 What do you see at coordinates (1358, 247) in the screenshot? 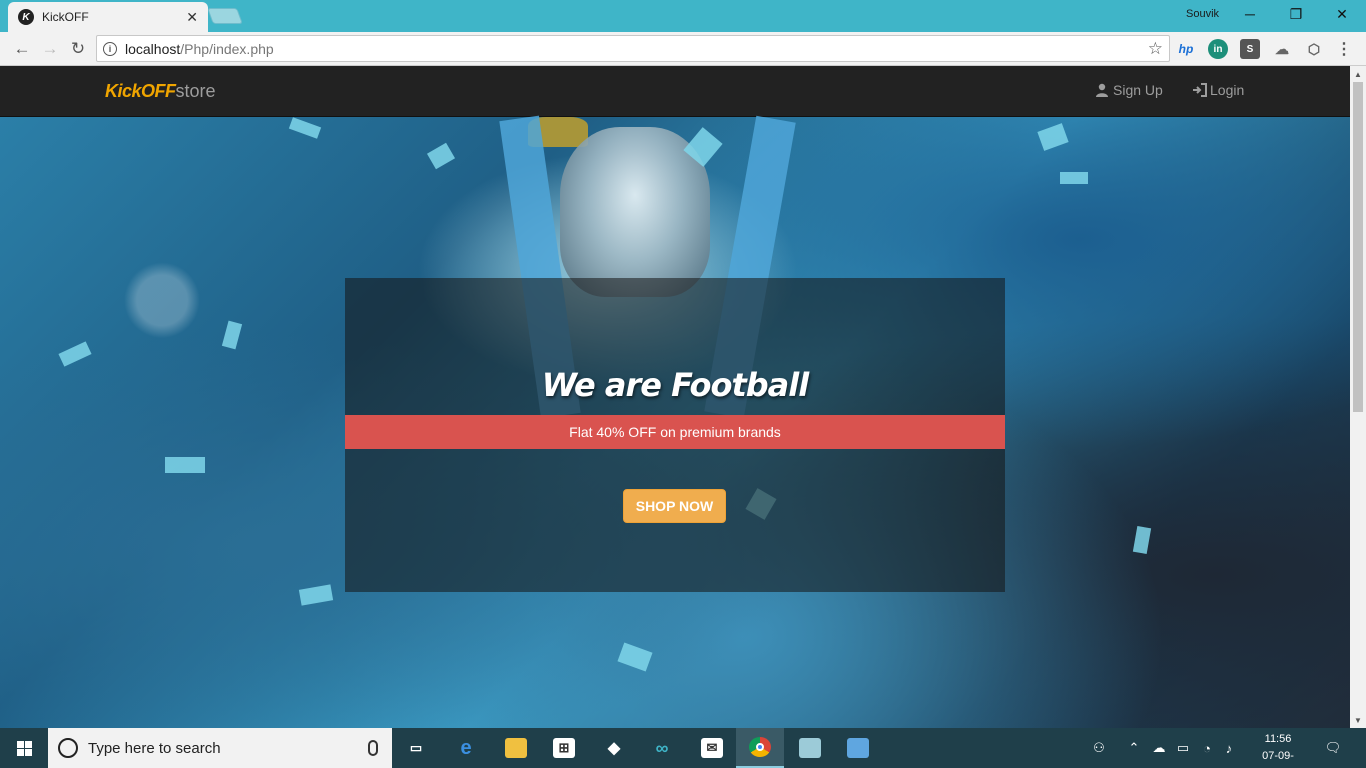
I see `scroll-thumb` at bounding box center [1358, 247].